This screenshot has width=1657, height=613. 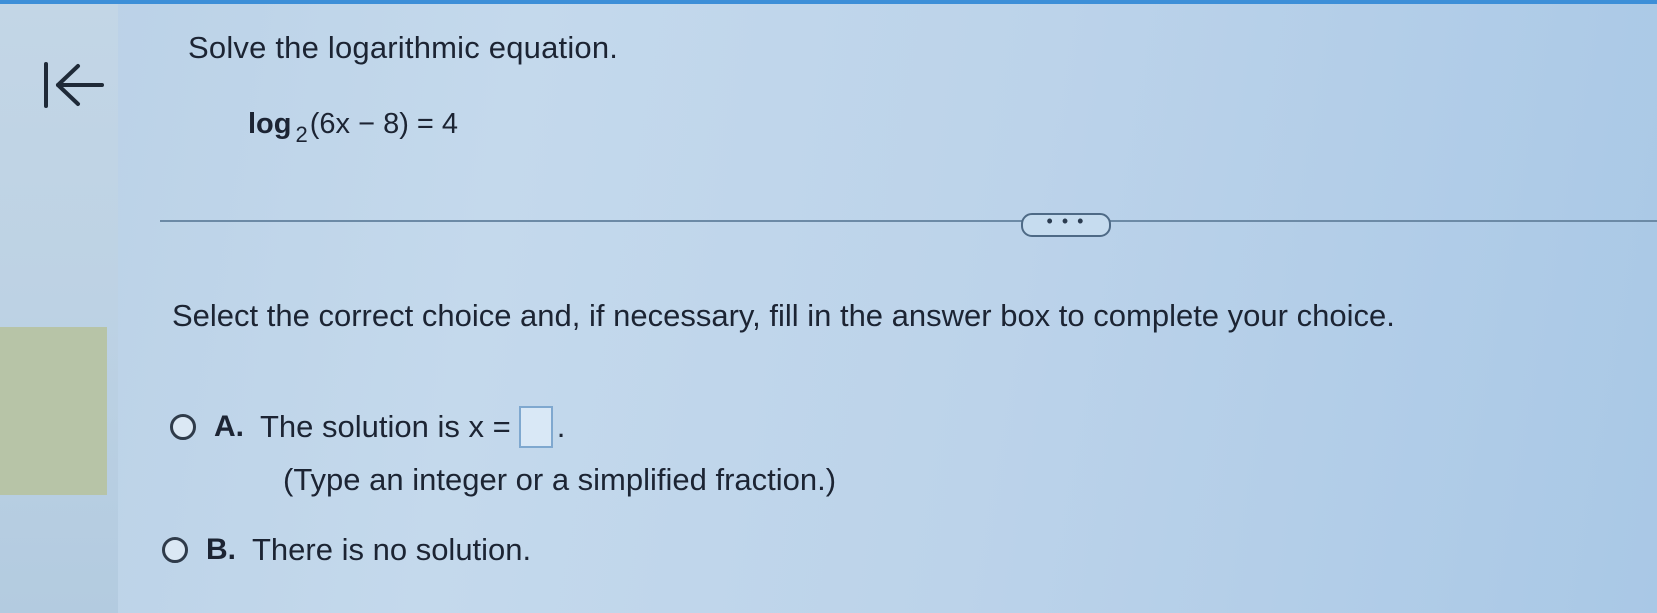 I want to click on side-tab, so click(x=53, y=411).